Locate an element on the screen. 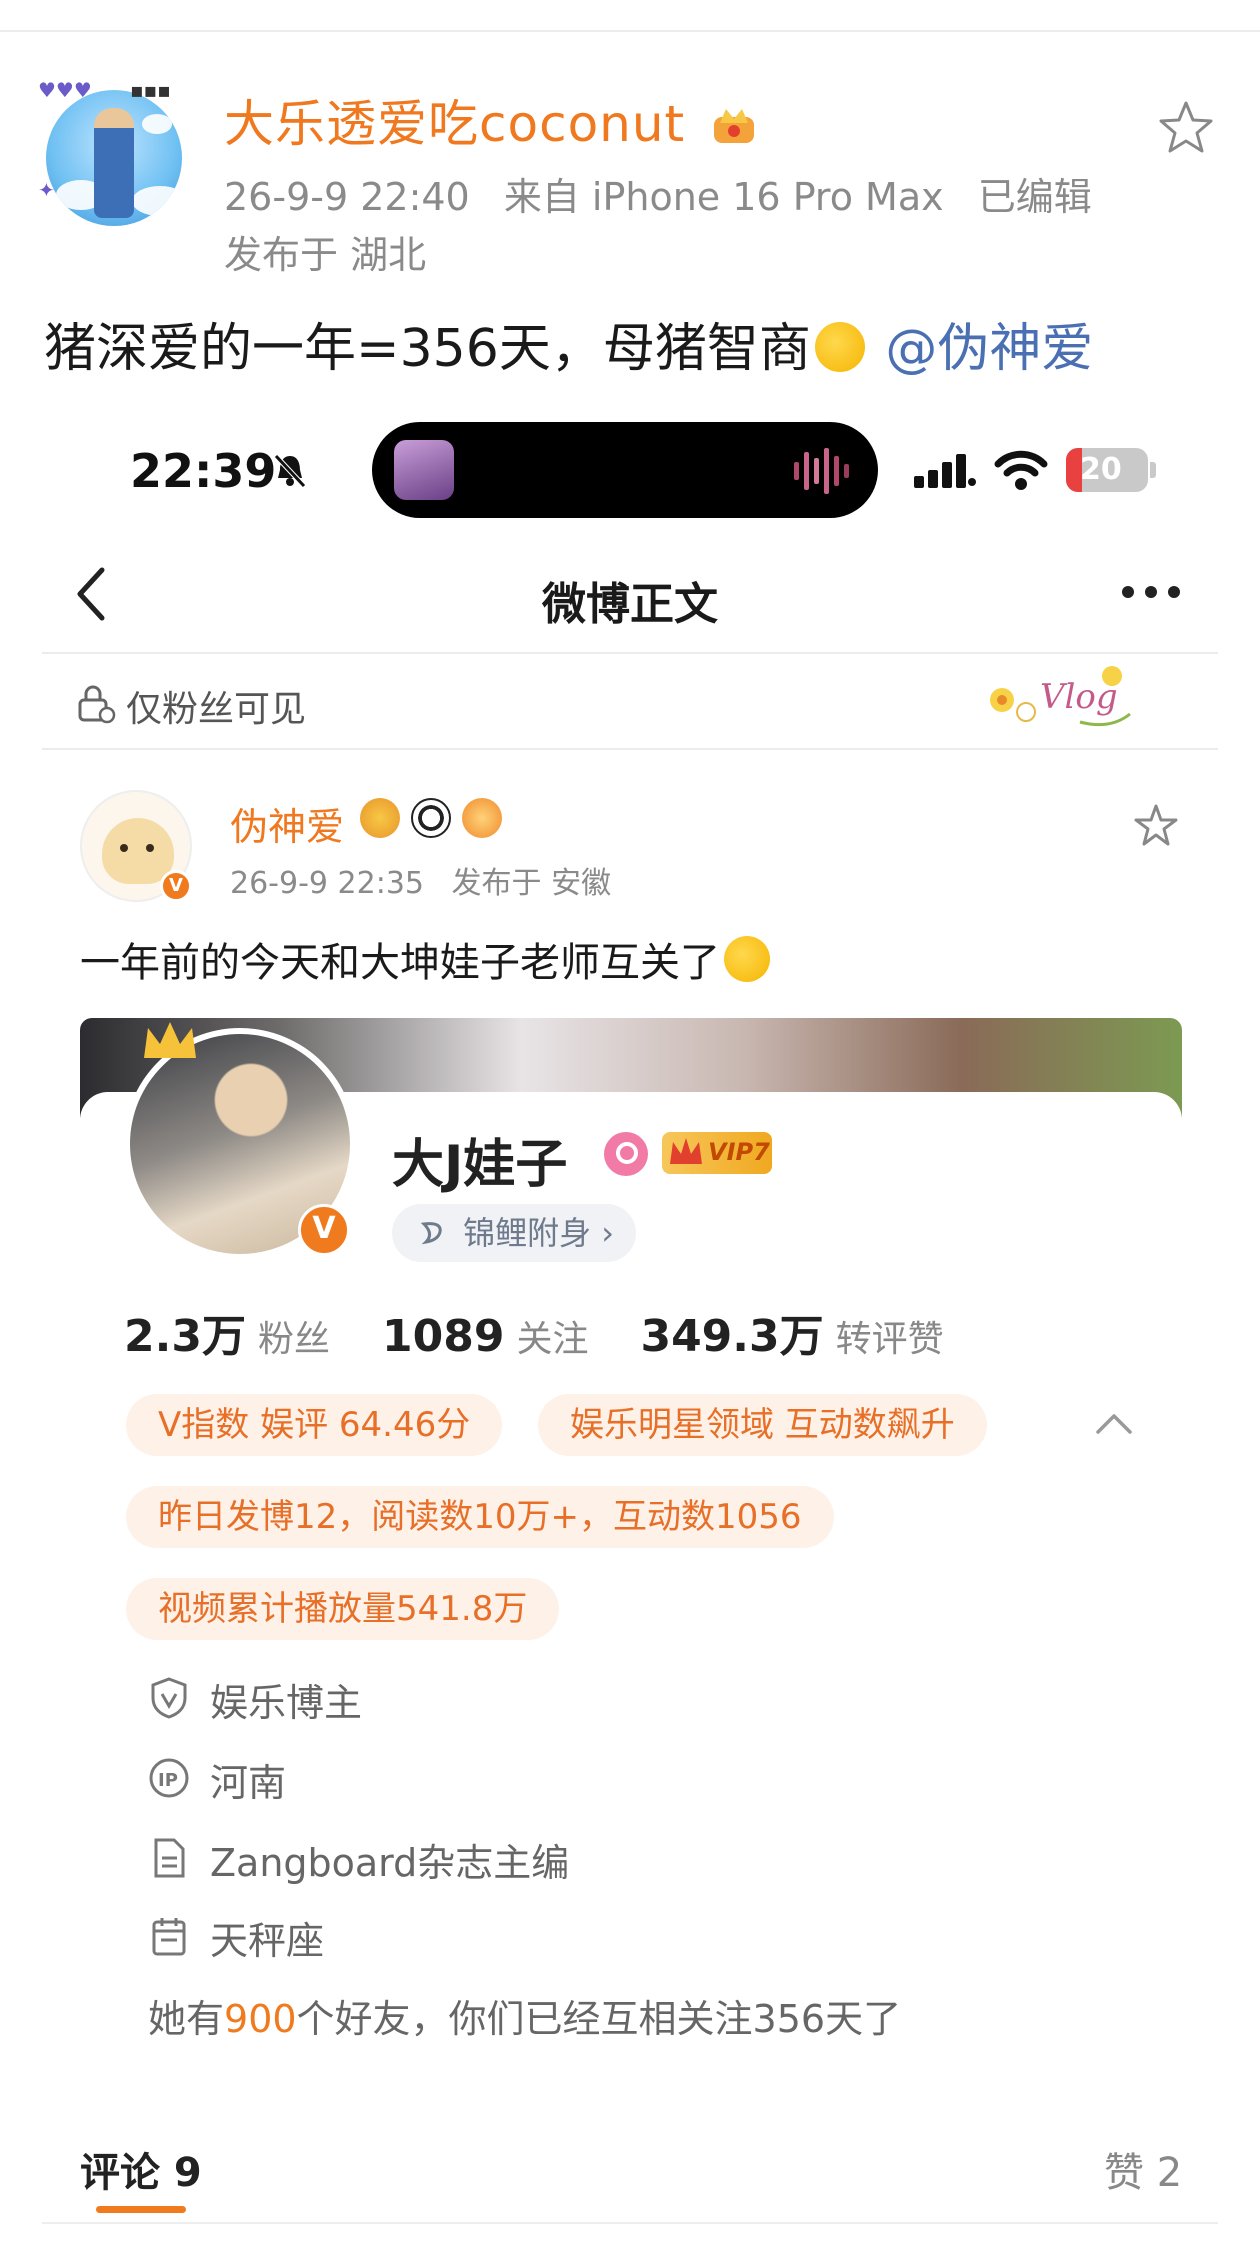 The width and height of the screenshot is (1260, 2247). tab-comments: 评论 9 is located at coordinates (141, 2169).